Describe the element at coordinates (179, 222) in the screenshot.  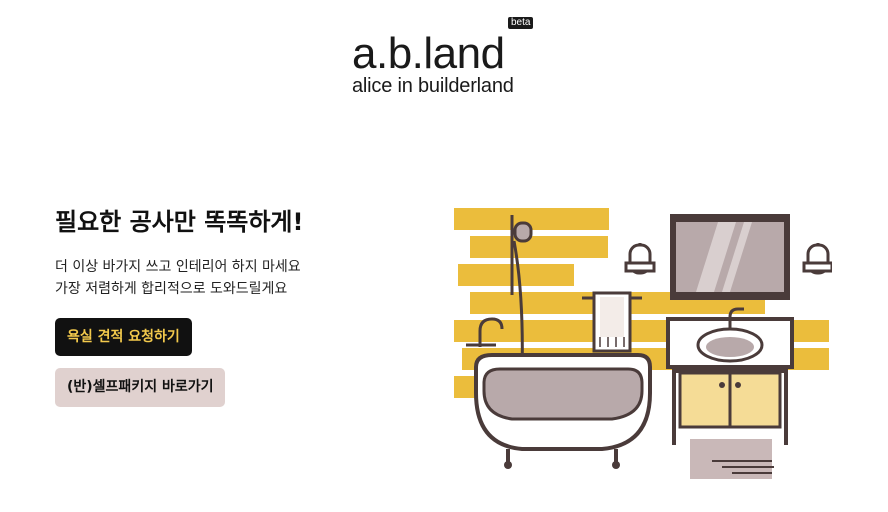
I see `hero-headline: 필요한 공사만 똑똑하게!` at that location.